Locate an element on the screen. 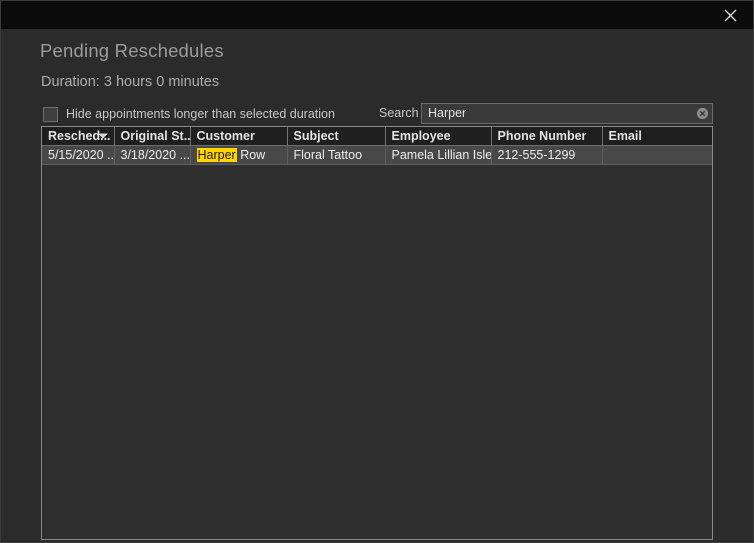 The height and width of the screenshot is (543, 754). close-icon is located at coordinates (730, 15).